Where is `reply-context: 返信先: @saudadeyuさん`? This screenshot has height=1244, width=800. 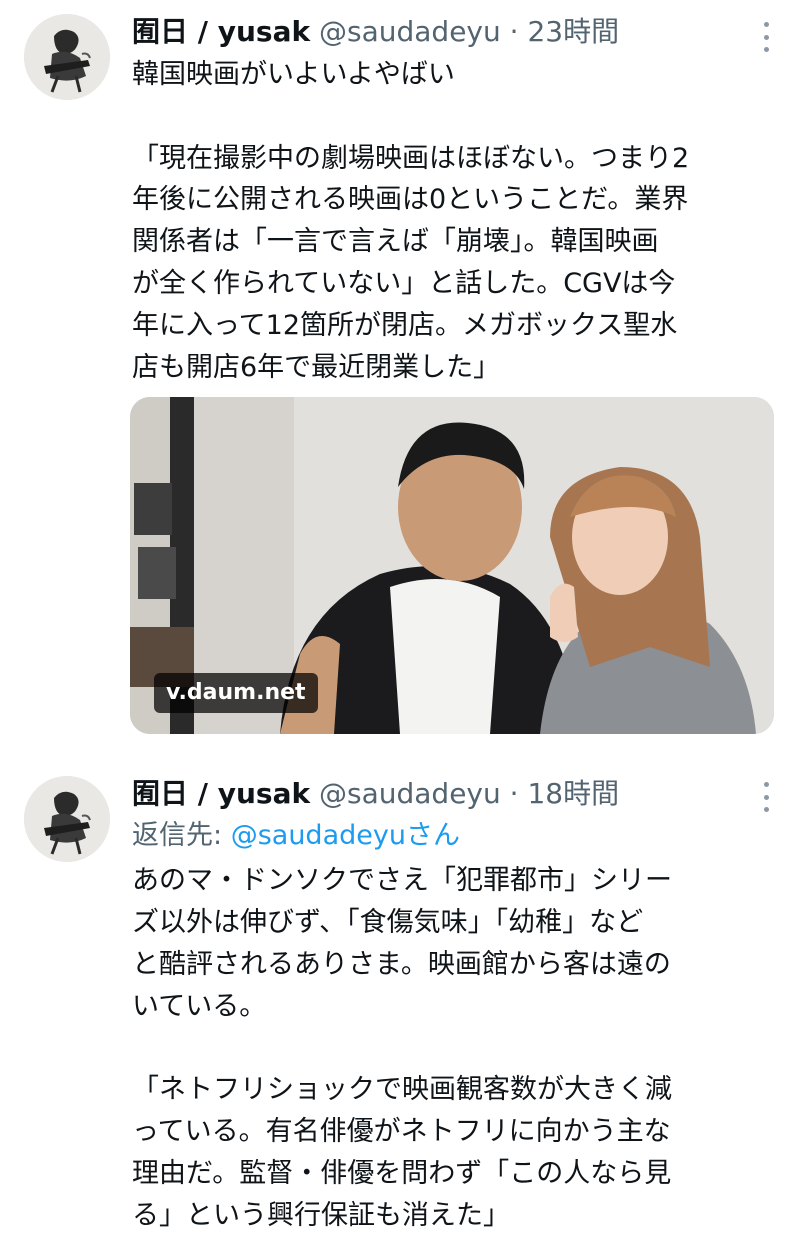 reply-context: 返信先: @saudadeyuさん is located at coordinates (296, 836).